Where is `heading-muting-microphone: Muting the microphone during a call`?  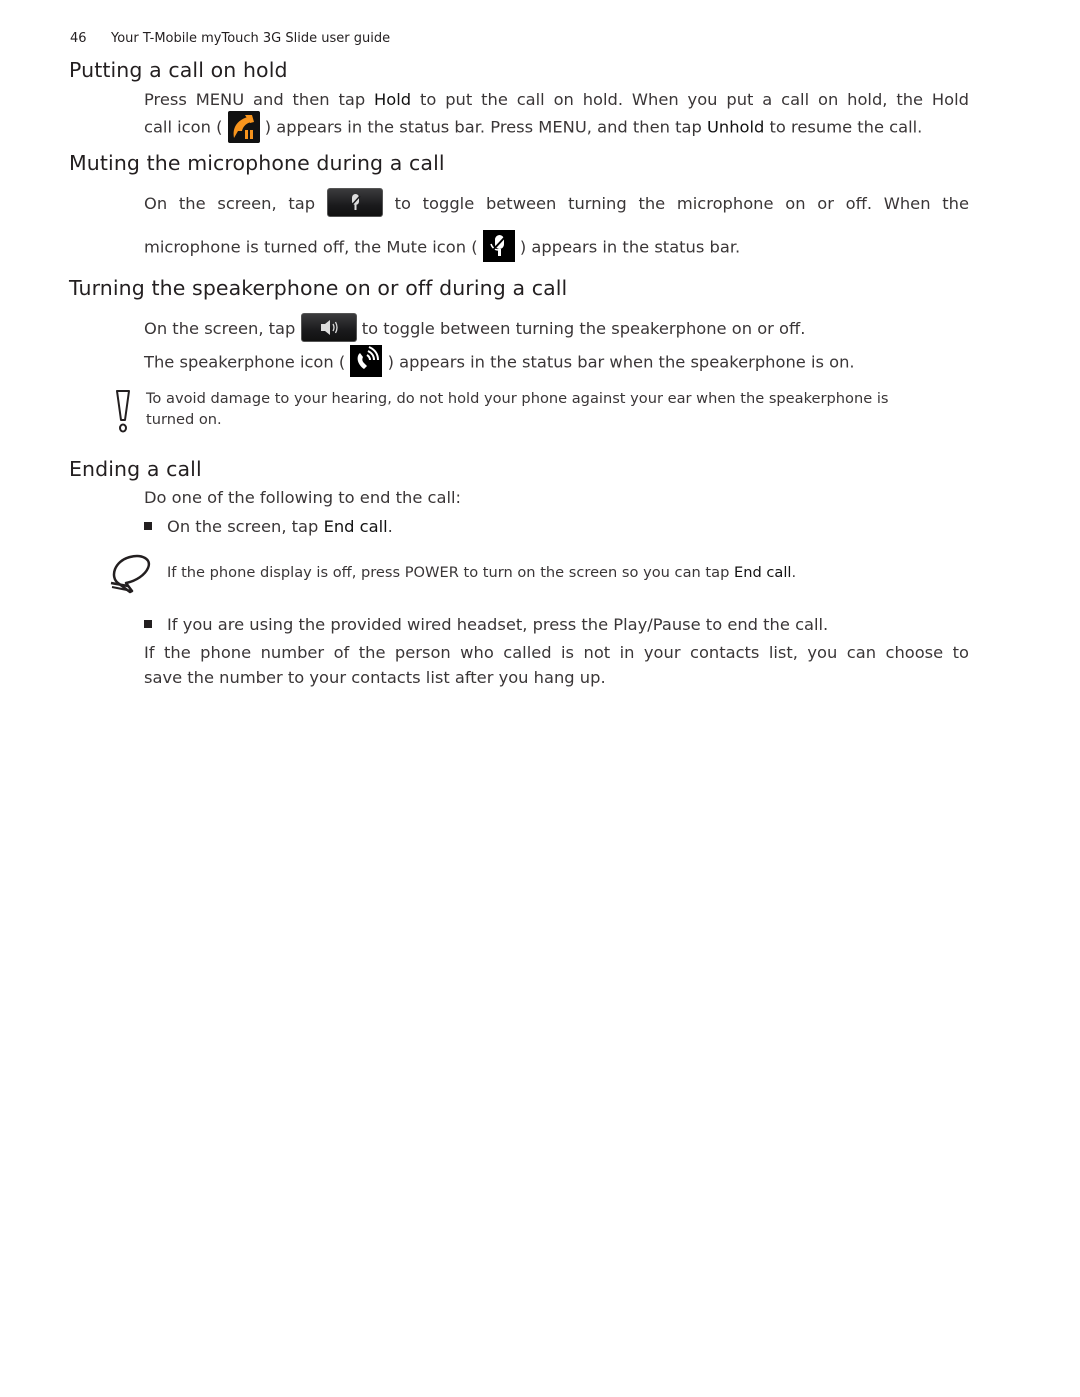
heading-muting-microphone: Muting the microphone during a call is located at coordinates (257, 163).